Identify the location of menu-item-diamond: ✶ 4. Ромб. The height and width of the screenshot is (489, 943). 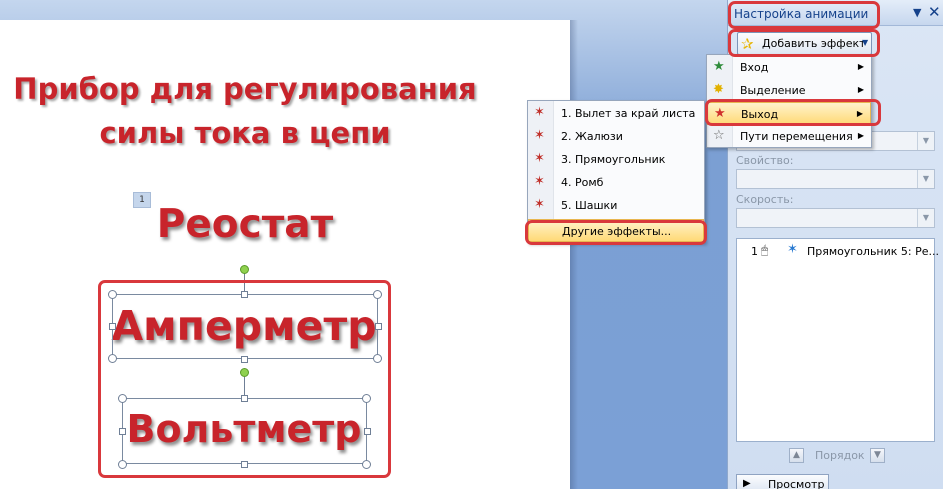
(616, 182).